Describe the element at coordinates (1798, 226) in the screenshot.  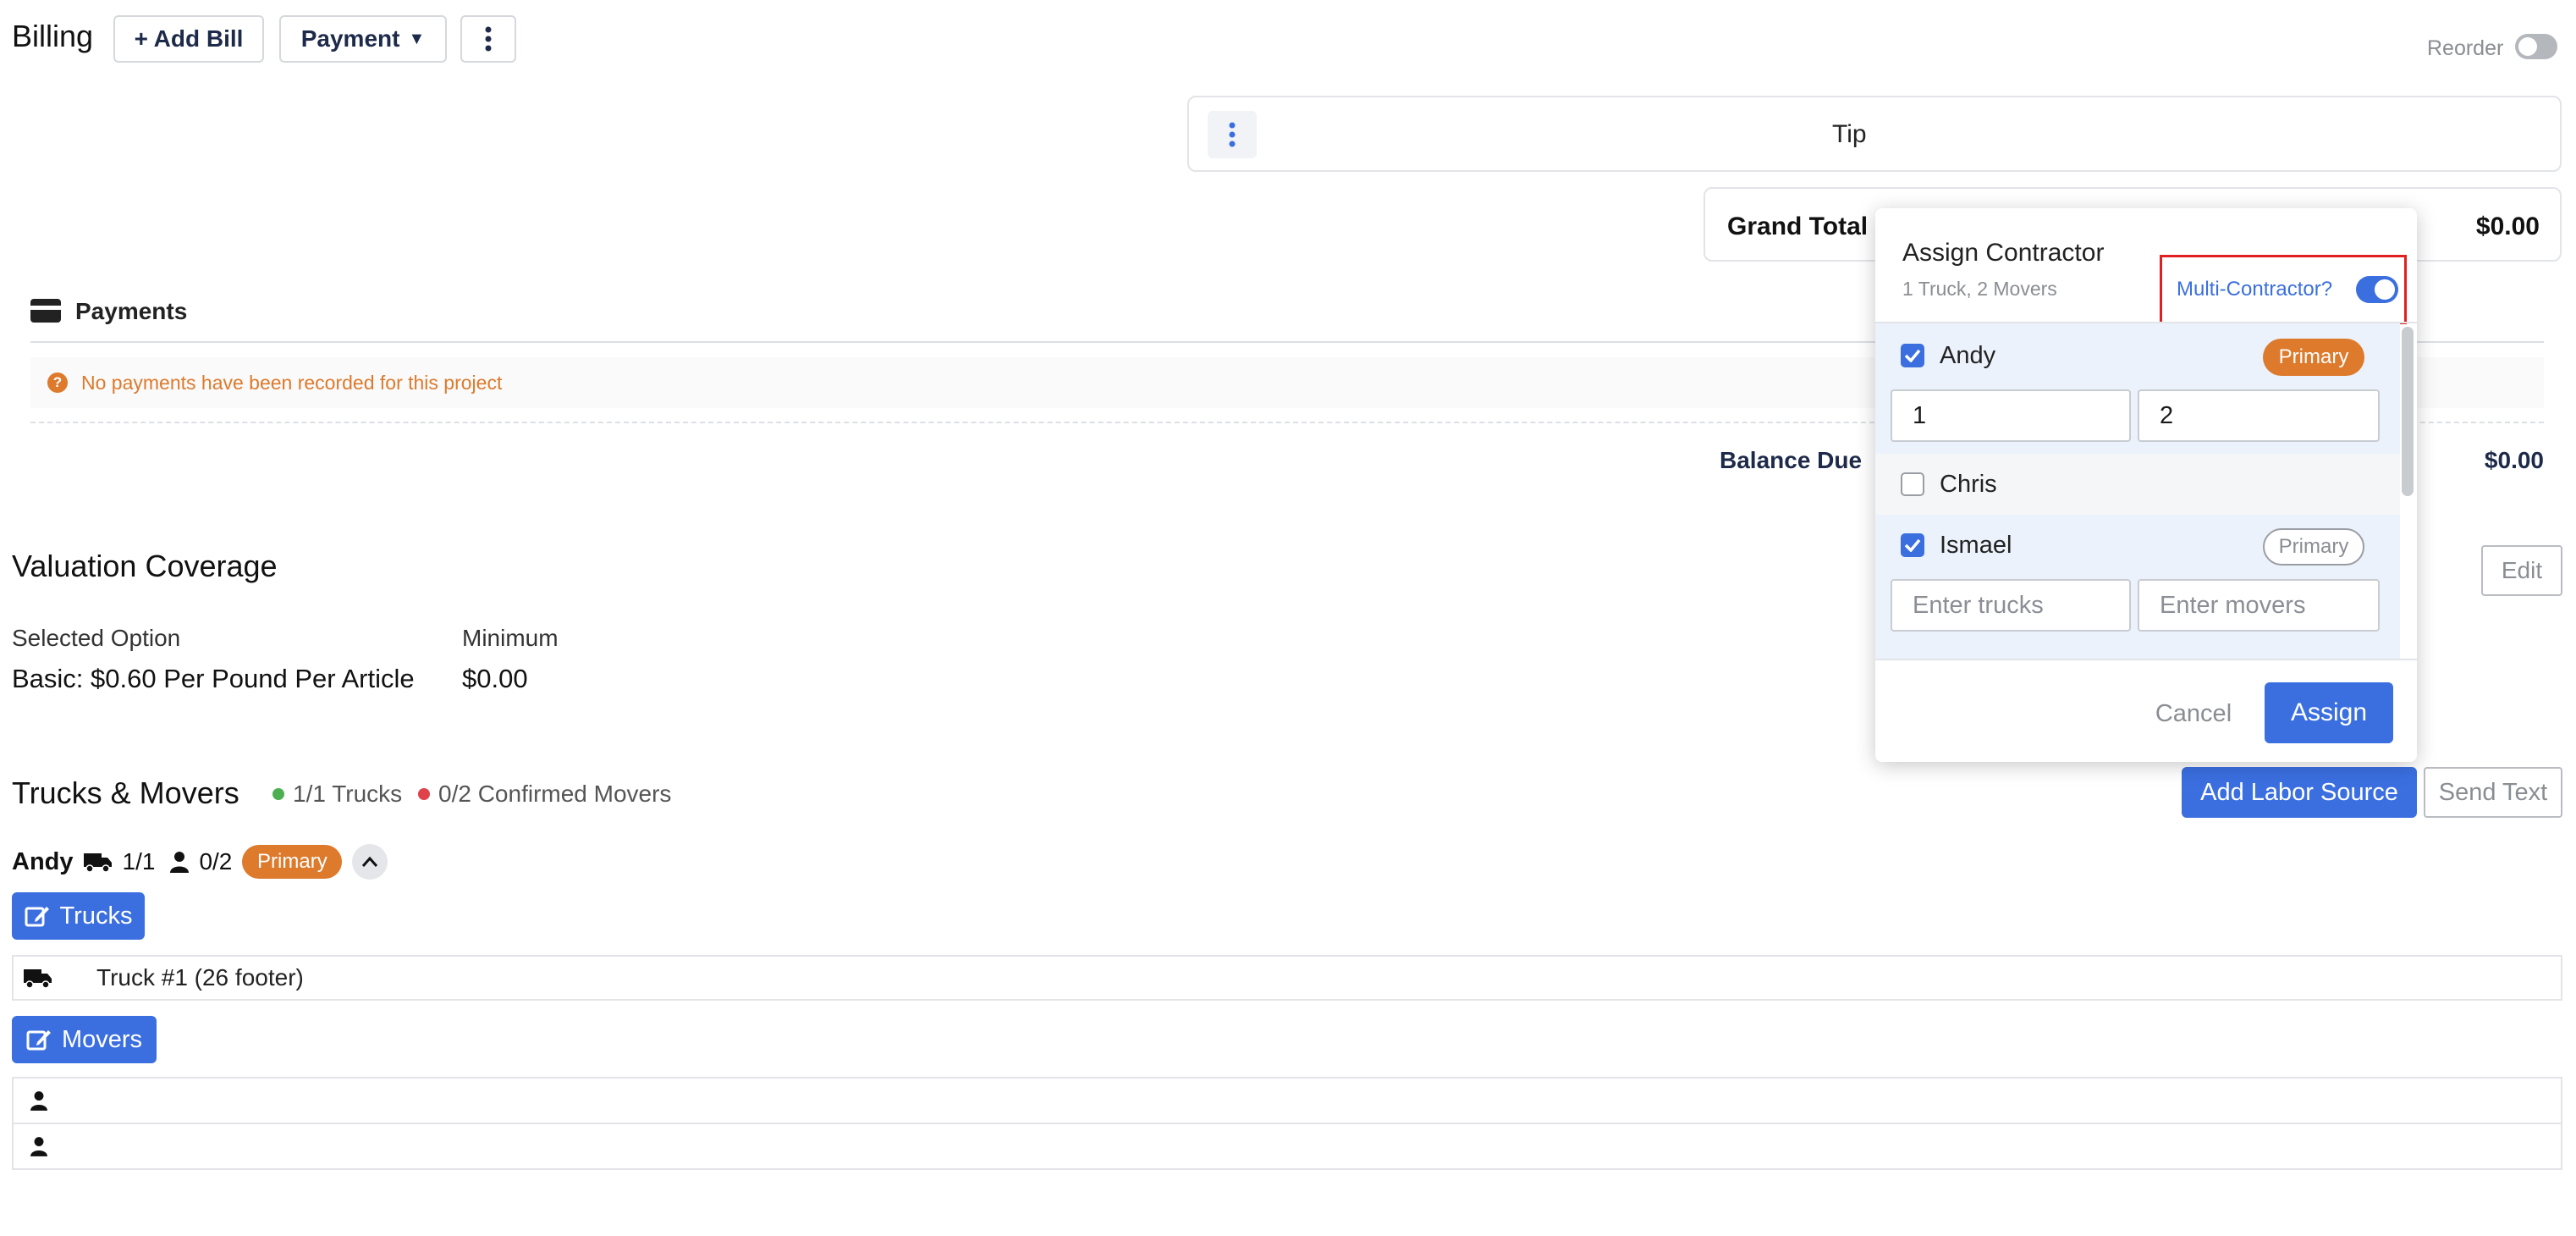
I see `grand-total-label: Grand Total` at that location.